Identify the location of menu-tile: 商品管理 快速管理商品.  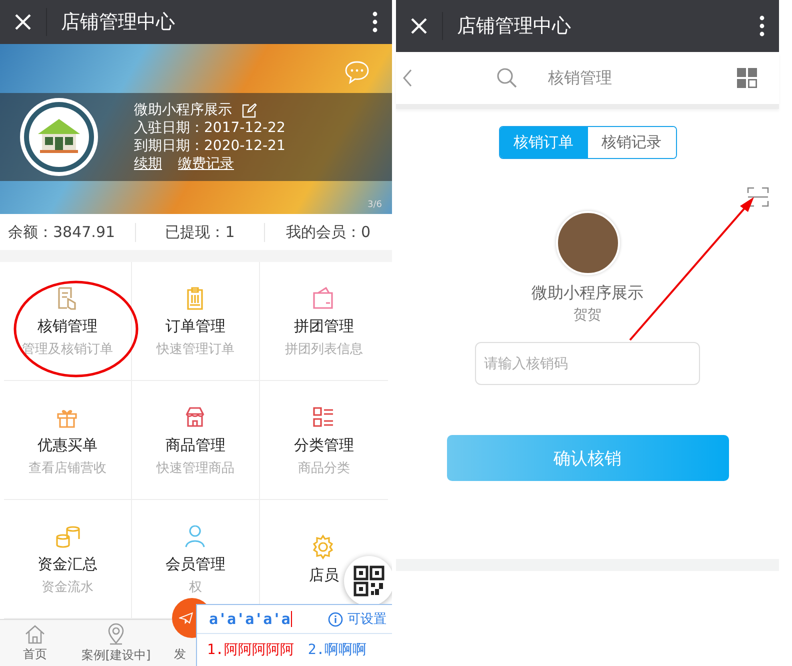
(196, 440).